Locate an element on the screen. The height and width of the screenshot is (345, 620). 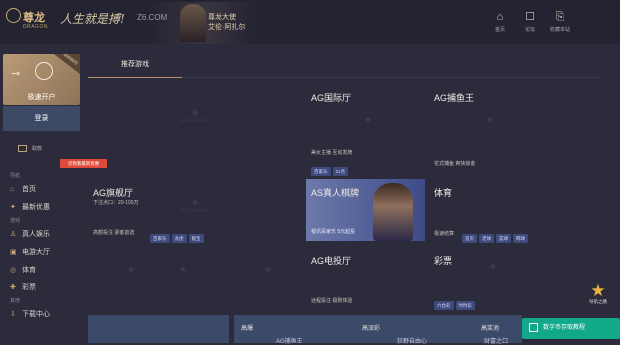
dragon-emblem-icon is located at coordinates (13, 15).